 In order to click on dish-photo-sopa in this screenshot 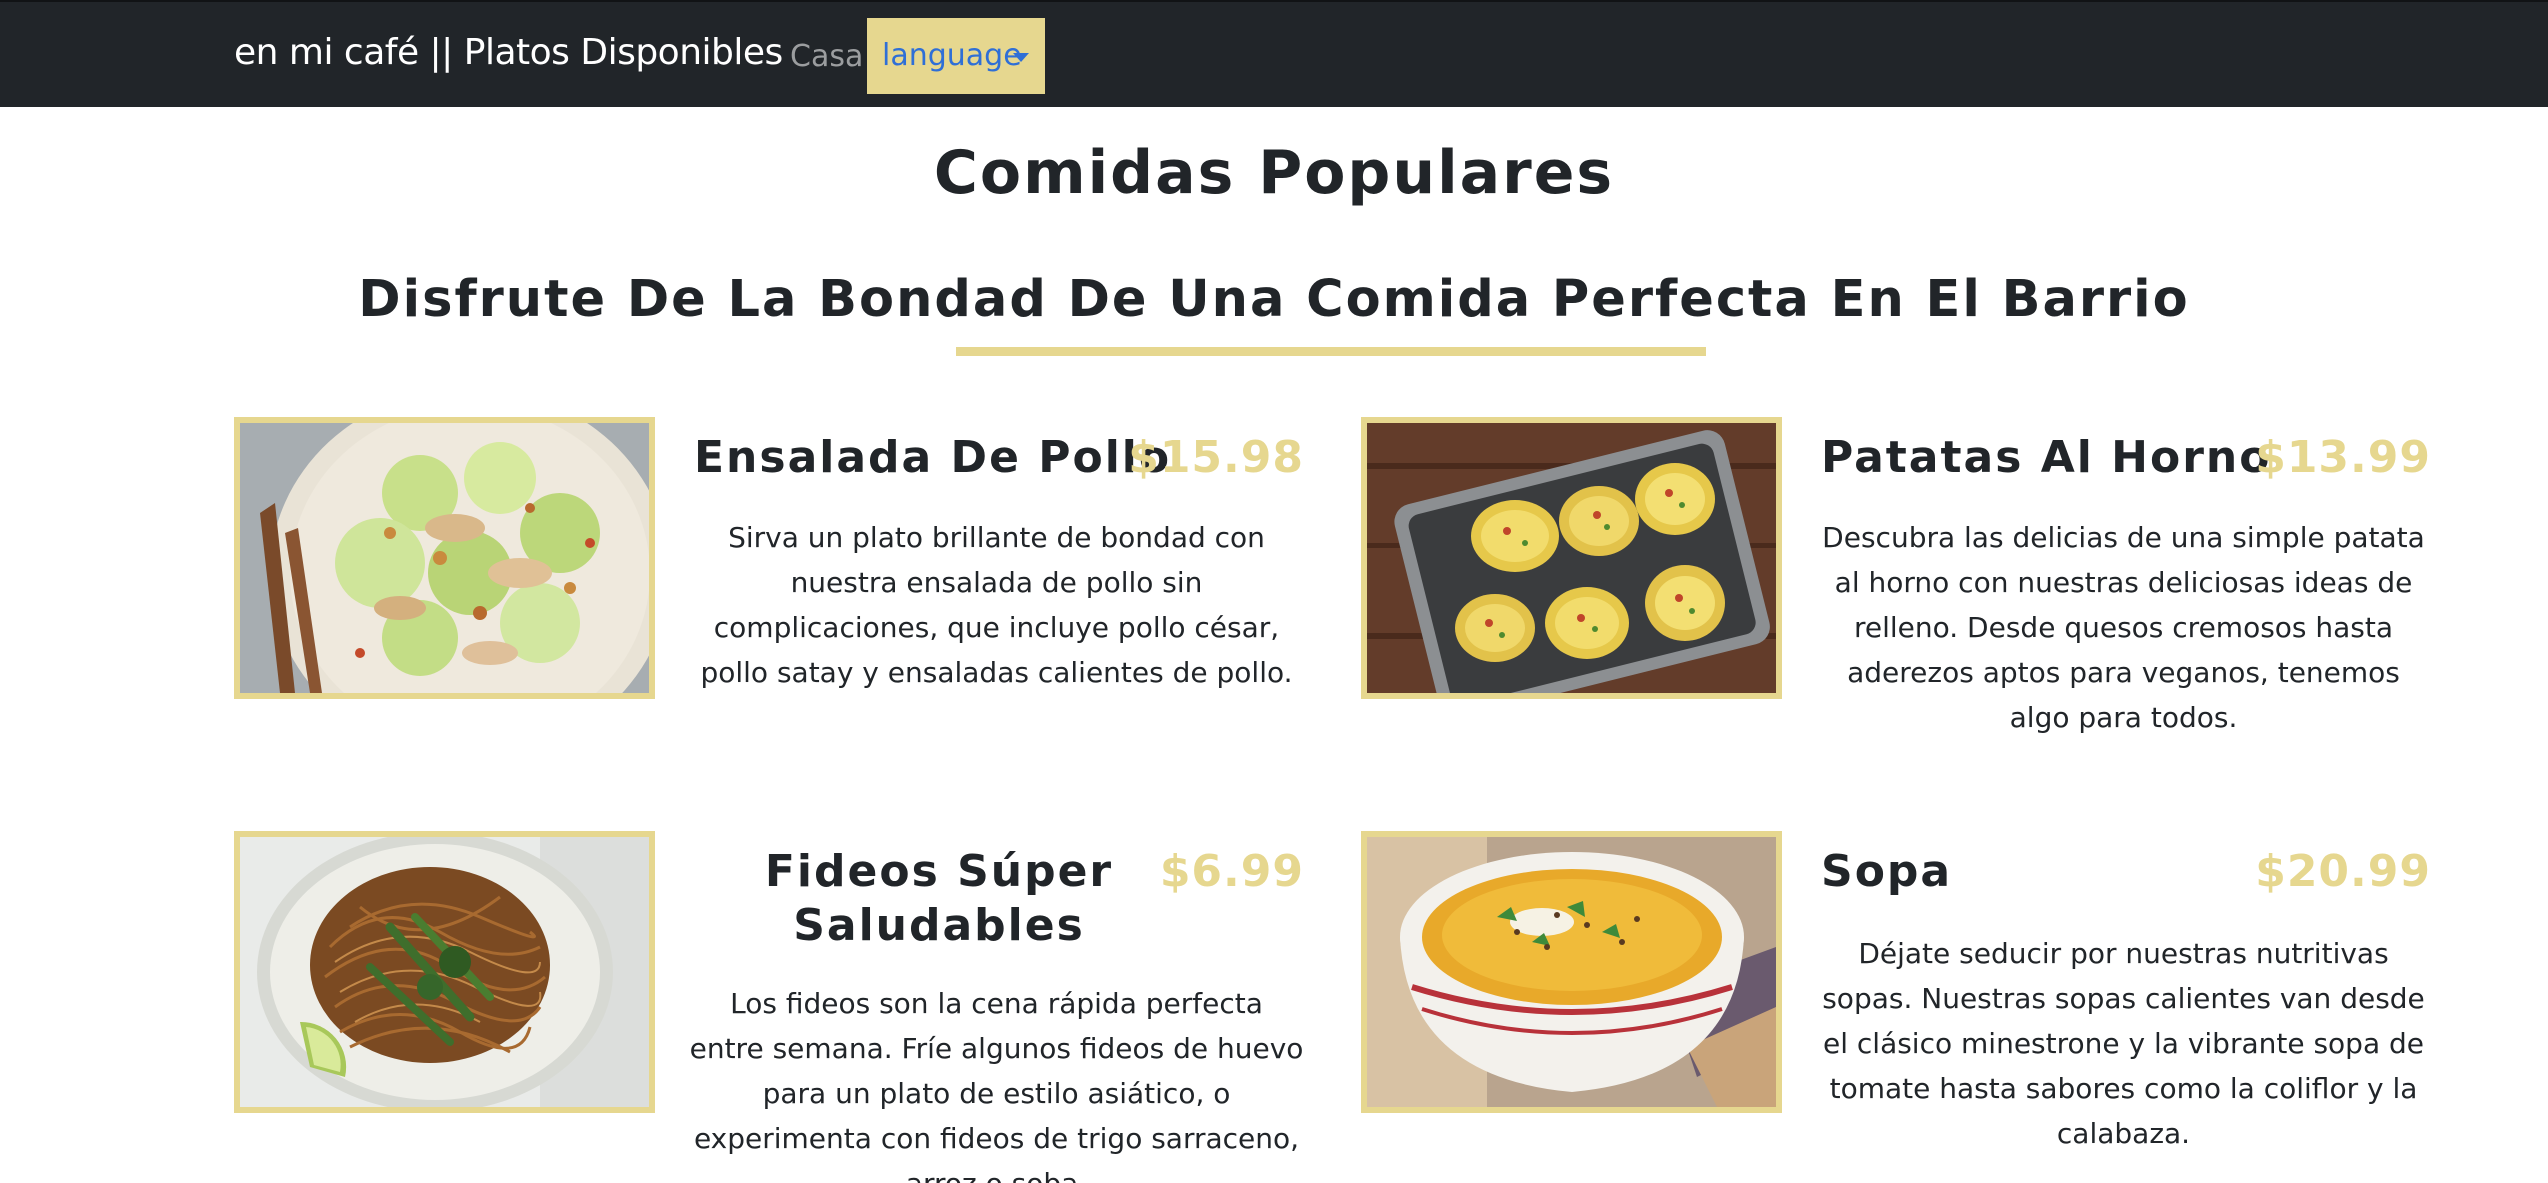, I will do `click(1571, 972)`.